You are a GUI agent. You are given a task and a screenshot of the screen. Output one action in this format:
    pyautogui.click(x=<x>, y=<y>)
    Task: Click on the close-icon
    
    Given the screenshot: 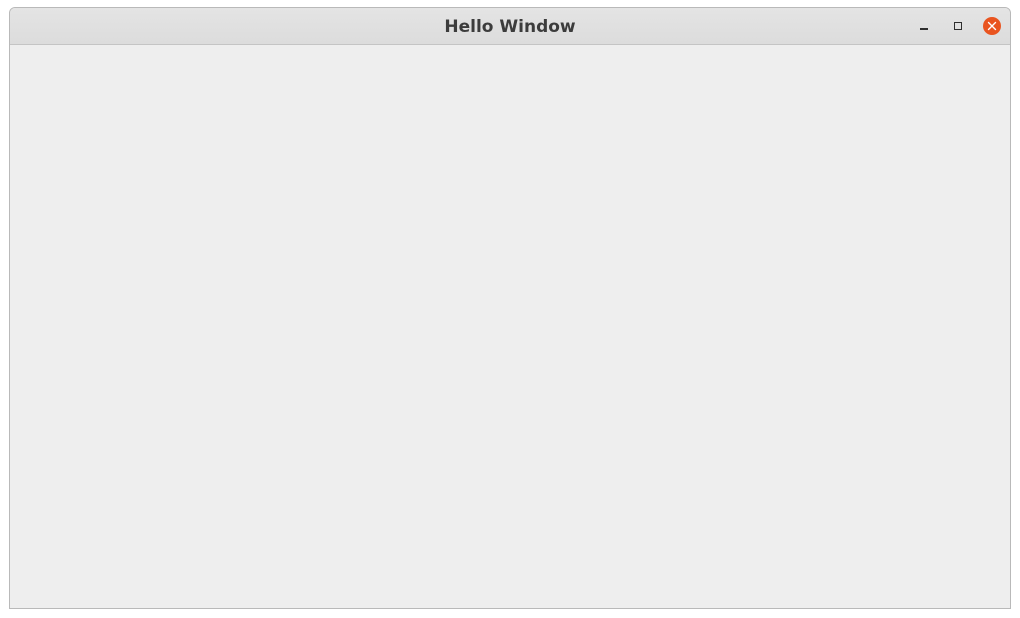 What is the action you would take?
    pyautogui.click(x=992, y=26)
    